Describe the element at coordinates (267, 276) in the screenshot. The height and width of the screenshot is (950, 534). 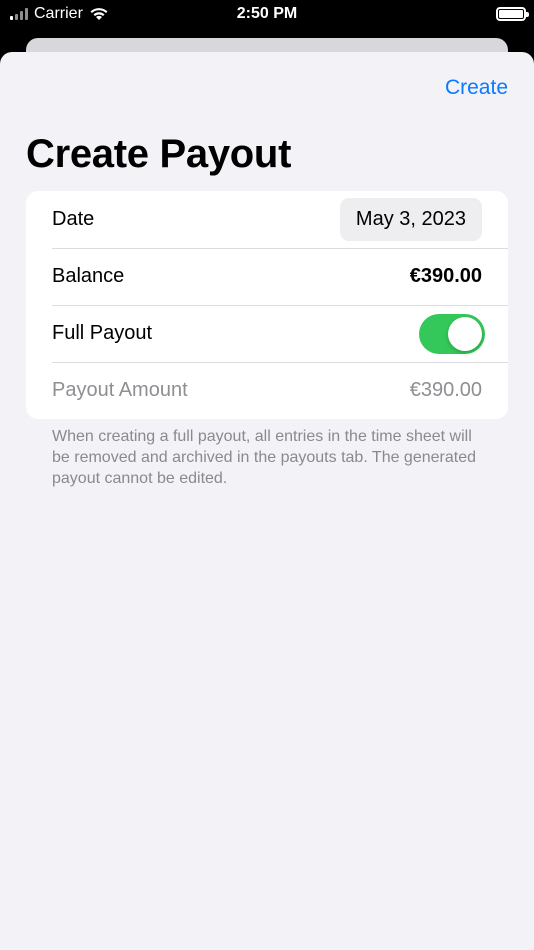
I see `balance-row: Balance €390.00` at that location.